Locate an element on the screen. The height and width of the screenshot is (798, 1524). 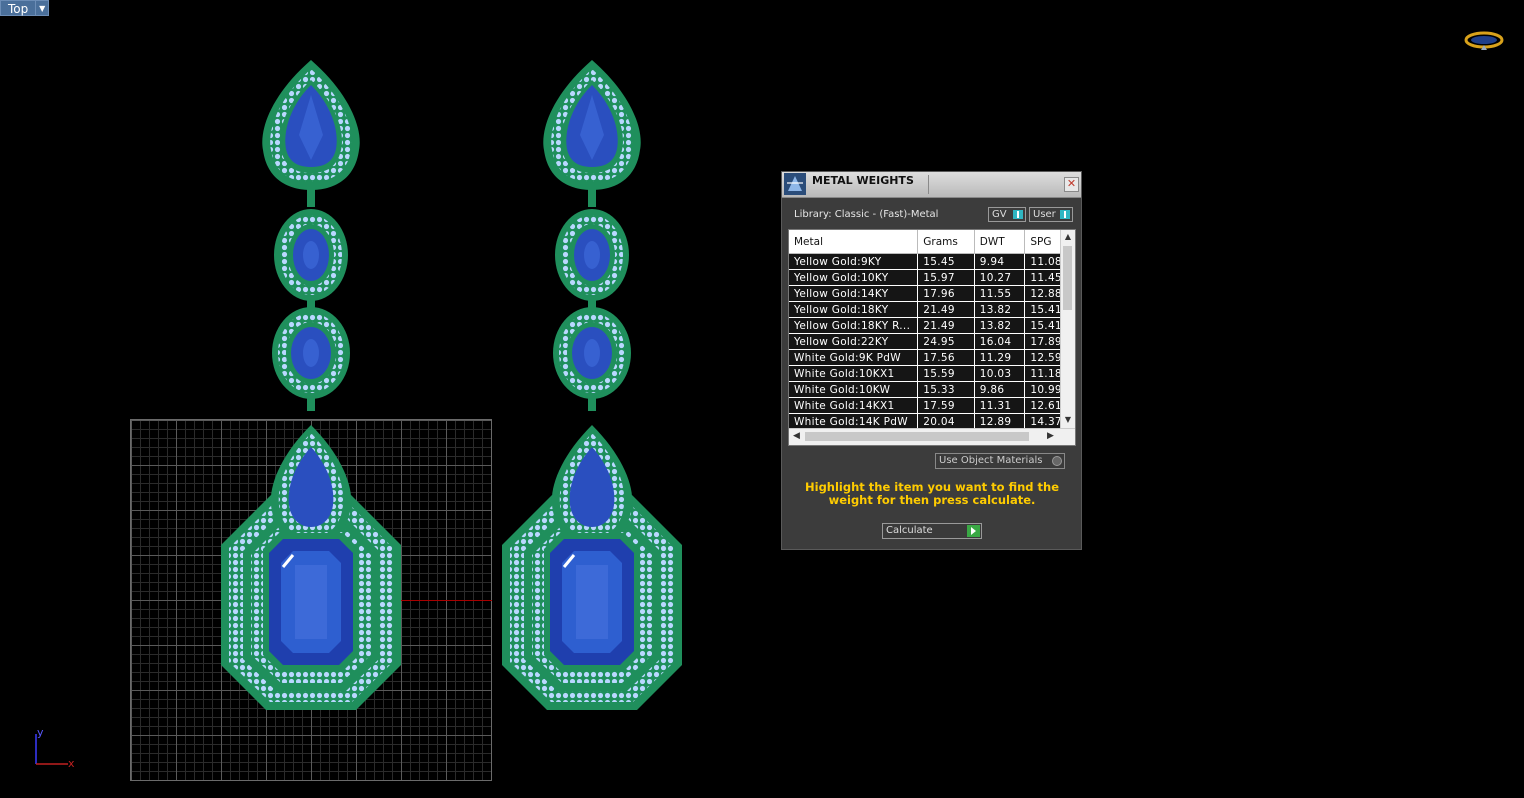
table-row: Yellow Gold:22KY 24.95 16.04 17.89 is located at coordinates (932, 341).